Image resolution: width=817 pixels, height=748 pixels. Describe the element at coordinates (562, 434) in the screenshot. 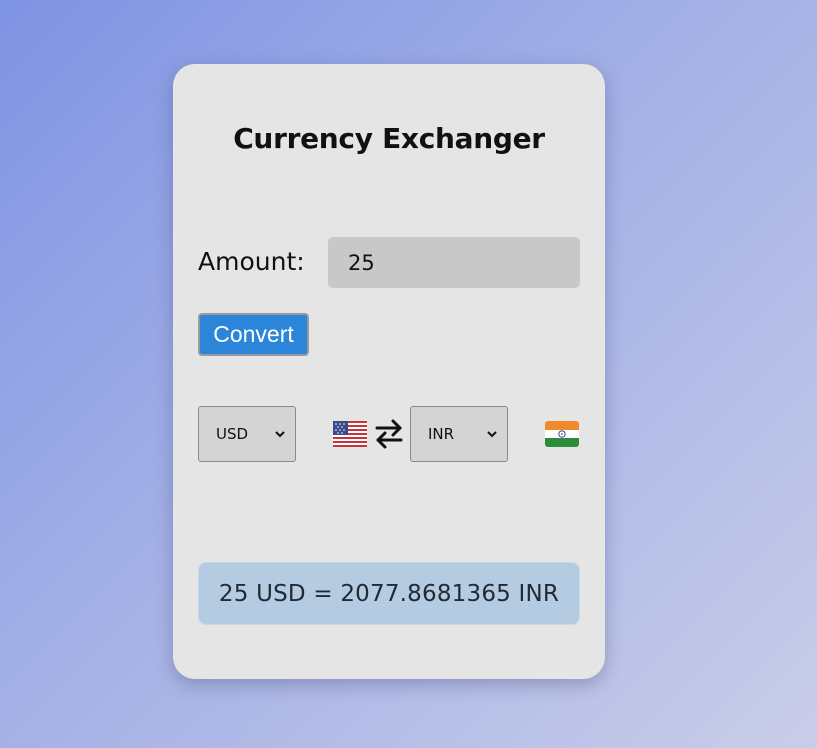

I see `india-flag-icon` at that location.